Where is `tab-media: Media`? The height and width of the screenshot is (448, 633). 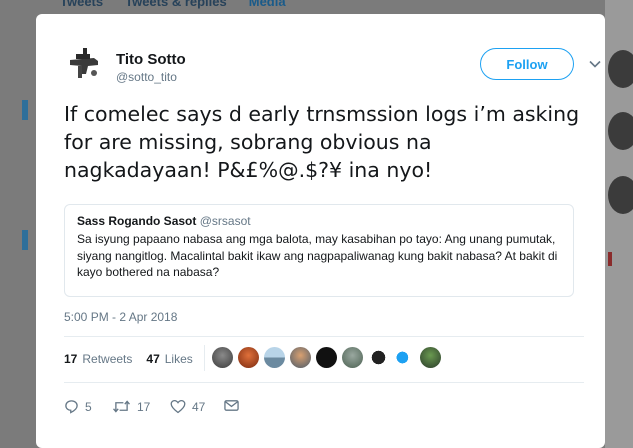 tab-media: Media is located at coordinates (267, 4).